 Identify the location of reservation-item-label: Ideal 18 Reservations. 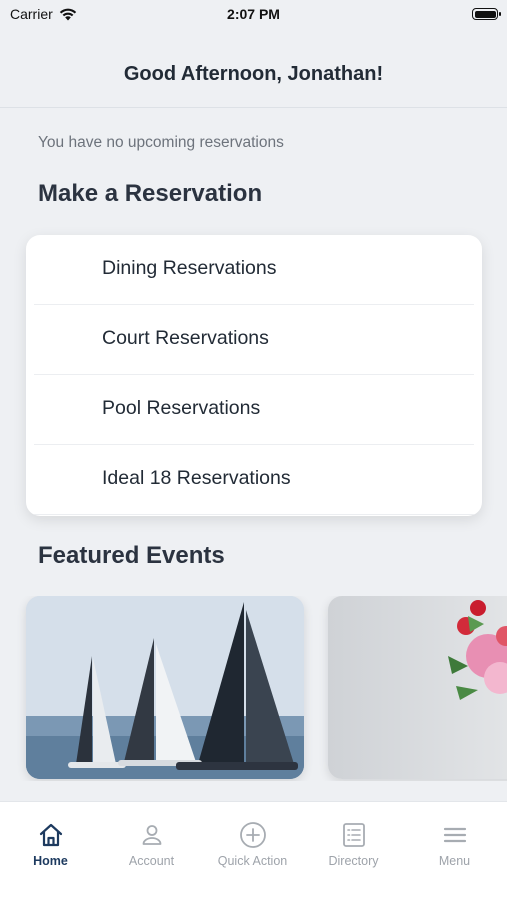
(196, 478).